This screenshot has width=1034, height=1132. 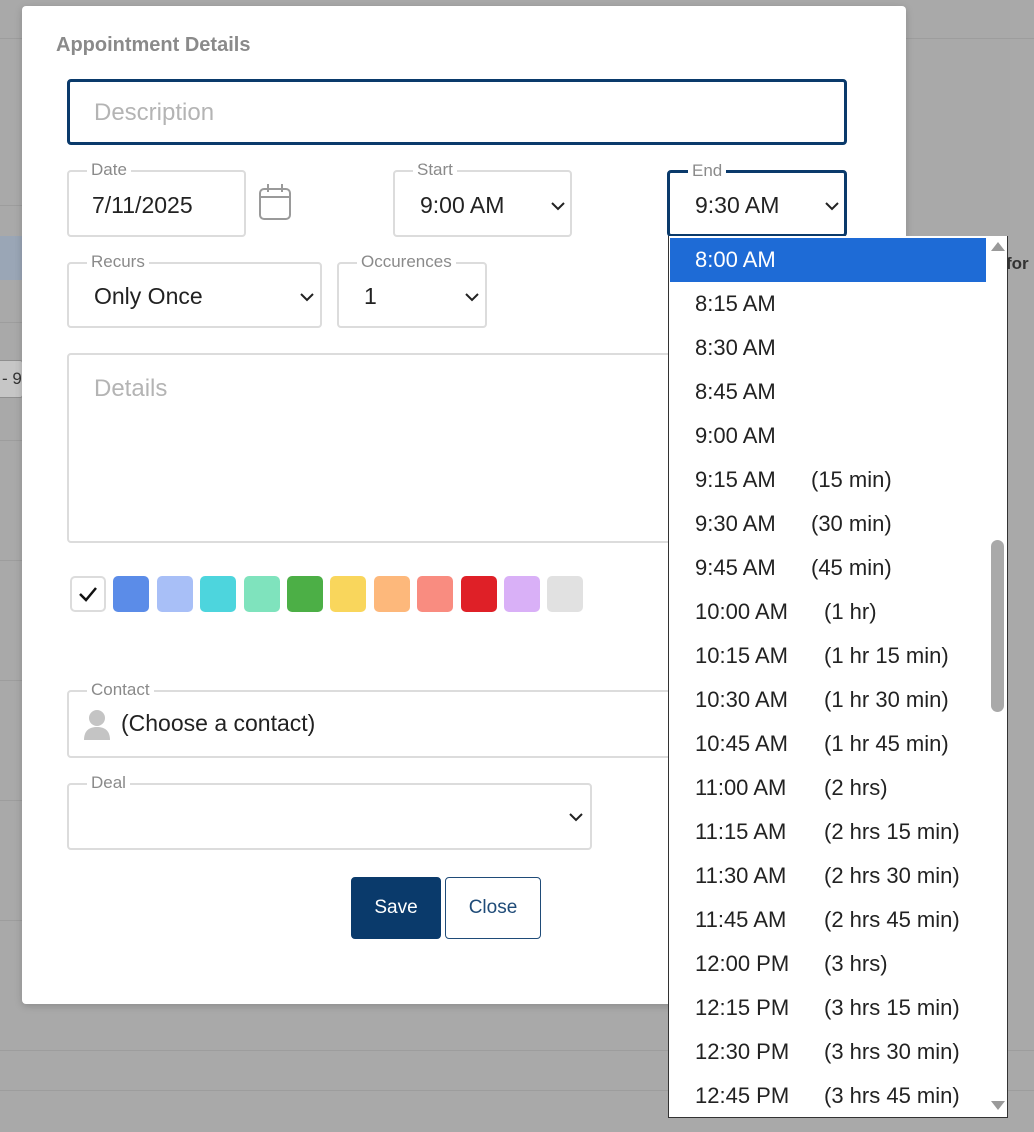 I want to click on dropdown-option: 8:15 AM, so click(x=828, y=304).